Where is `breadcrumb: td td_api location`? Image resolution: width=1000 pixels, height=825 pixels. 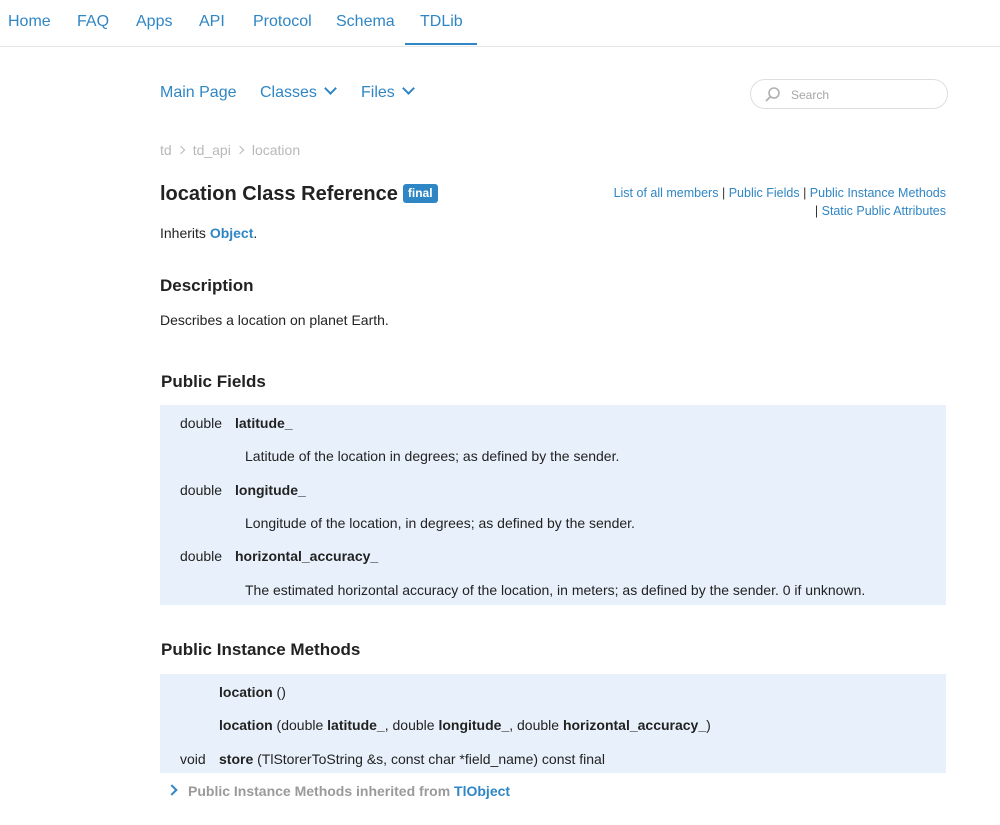
breadcrumb: td td_api location is located at coordinates (230, 150).